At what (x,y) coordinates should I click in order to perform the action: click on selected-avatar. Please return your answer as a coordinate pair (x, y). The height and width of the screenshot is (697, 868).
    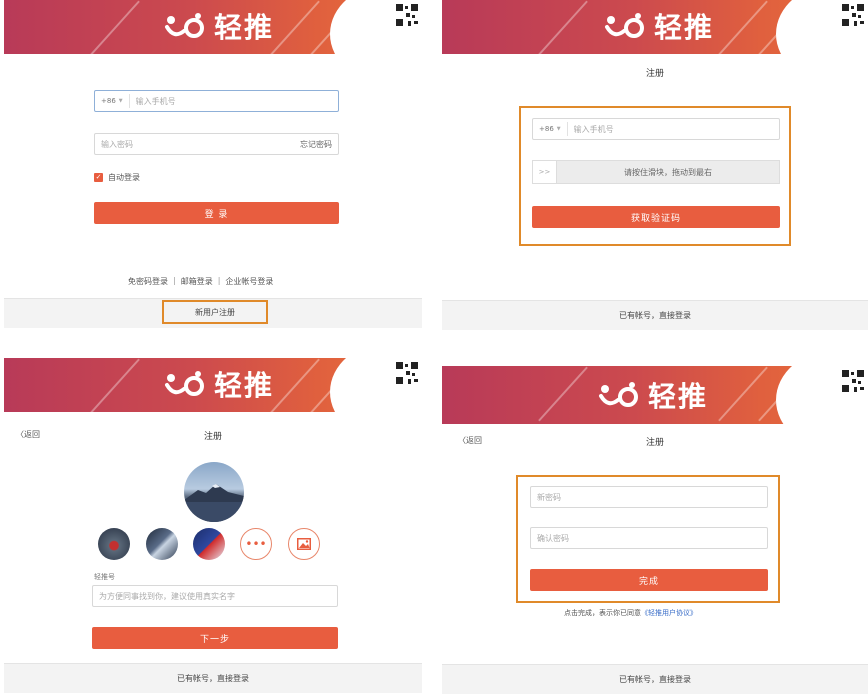
    Looking at the image, I should click on (214, 492).